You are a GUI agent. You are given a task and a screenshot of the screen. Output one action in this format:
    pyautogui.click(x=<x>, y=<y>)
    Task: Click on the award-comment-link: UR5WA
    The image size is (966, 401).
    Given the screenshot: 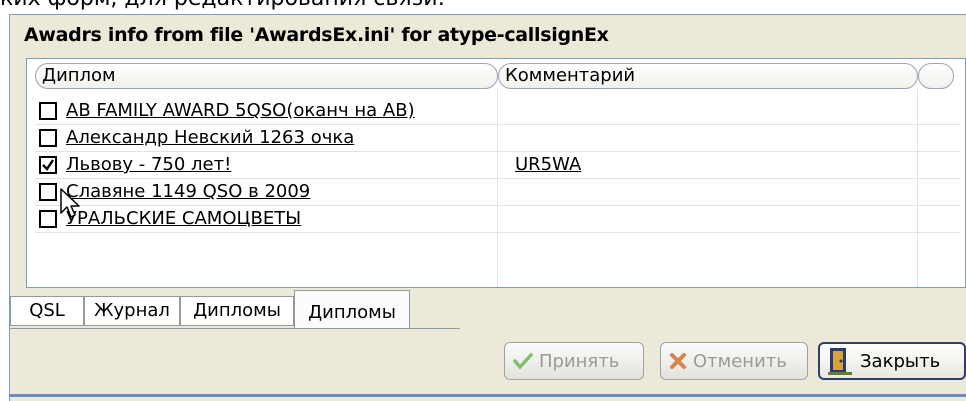 What is the action you would take?
    pyautogui.click(x=548, y=164)
    